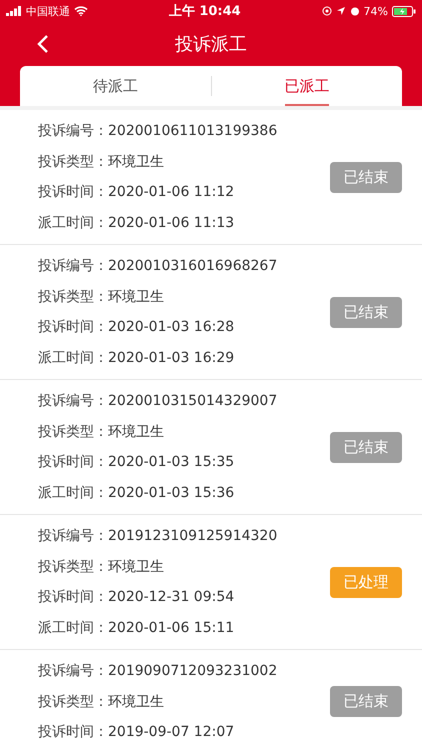  Describe the element at coordinates (171, 597) in the screenshot. I see `field-value: 2020-12-31 09:54` at that location.